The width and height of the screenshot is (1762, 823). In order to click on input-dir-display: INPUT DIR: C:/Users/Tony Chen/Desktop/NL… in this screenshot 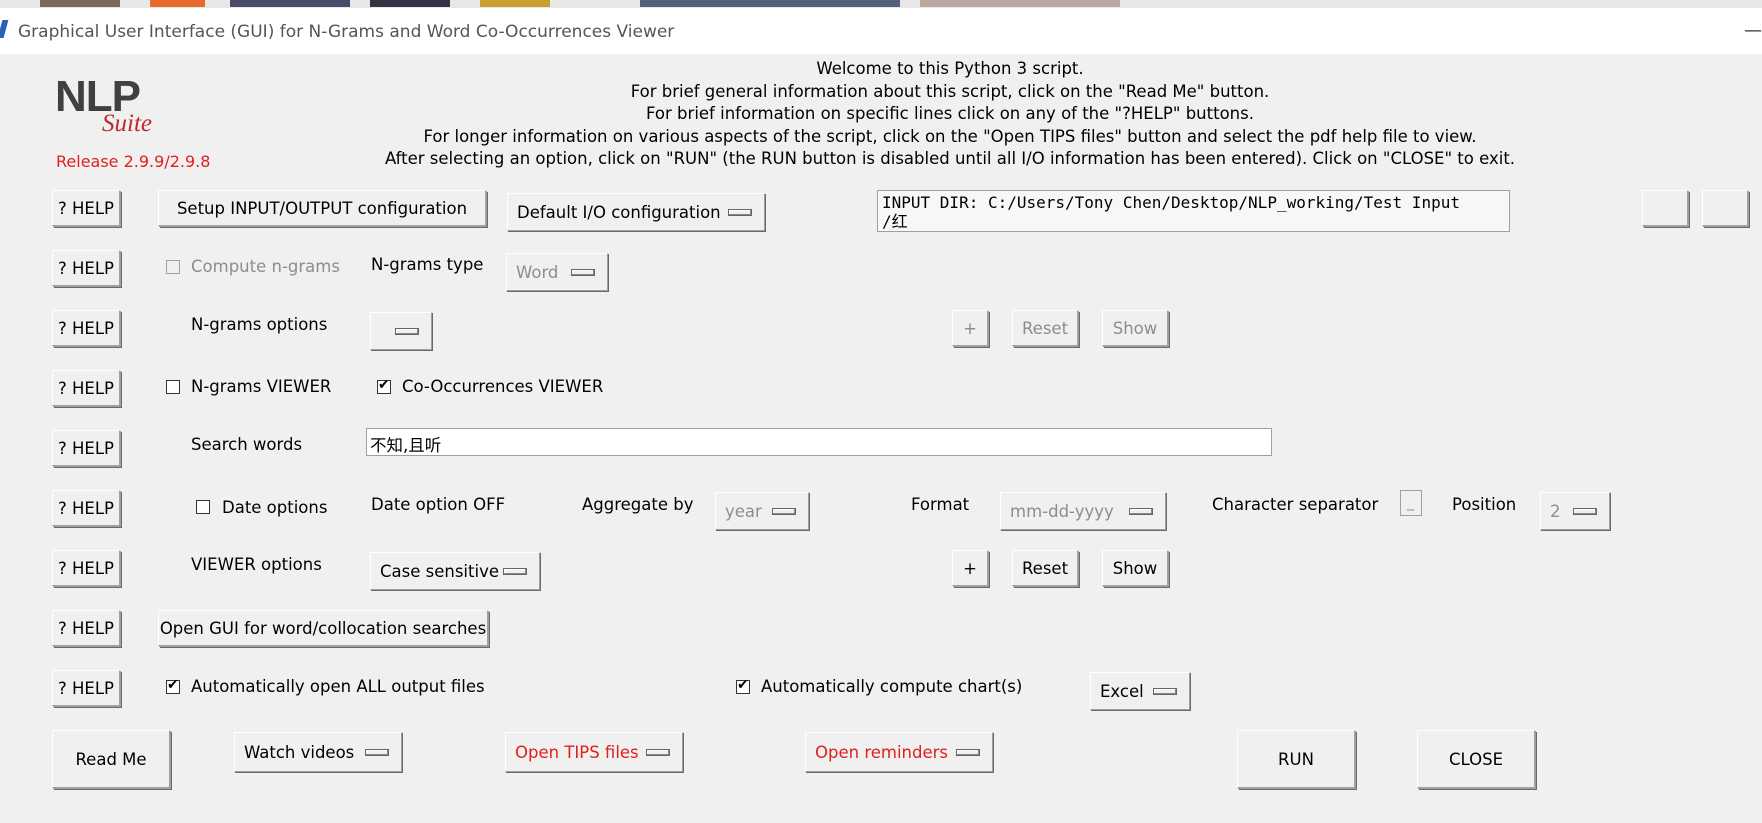, I will do `click(1193, 211)`.